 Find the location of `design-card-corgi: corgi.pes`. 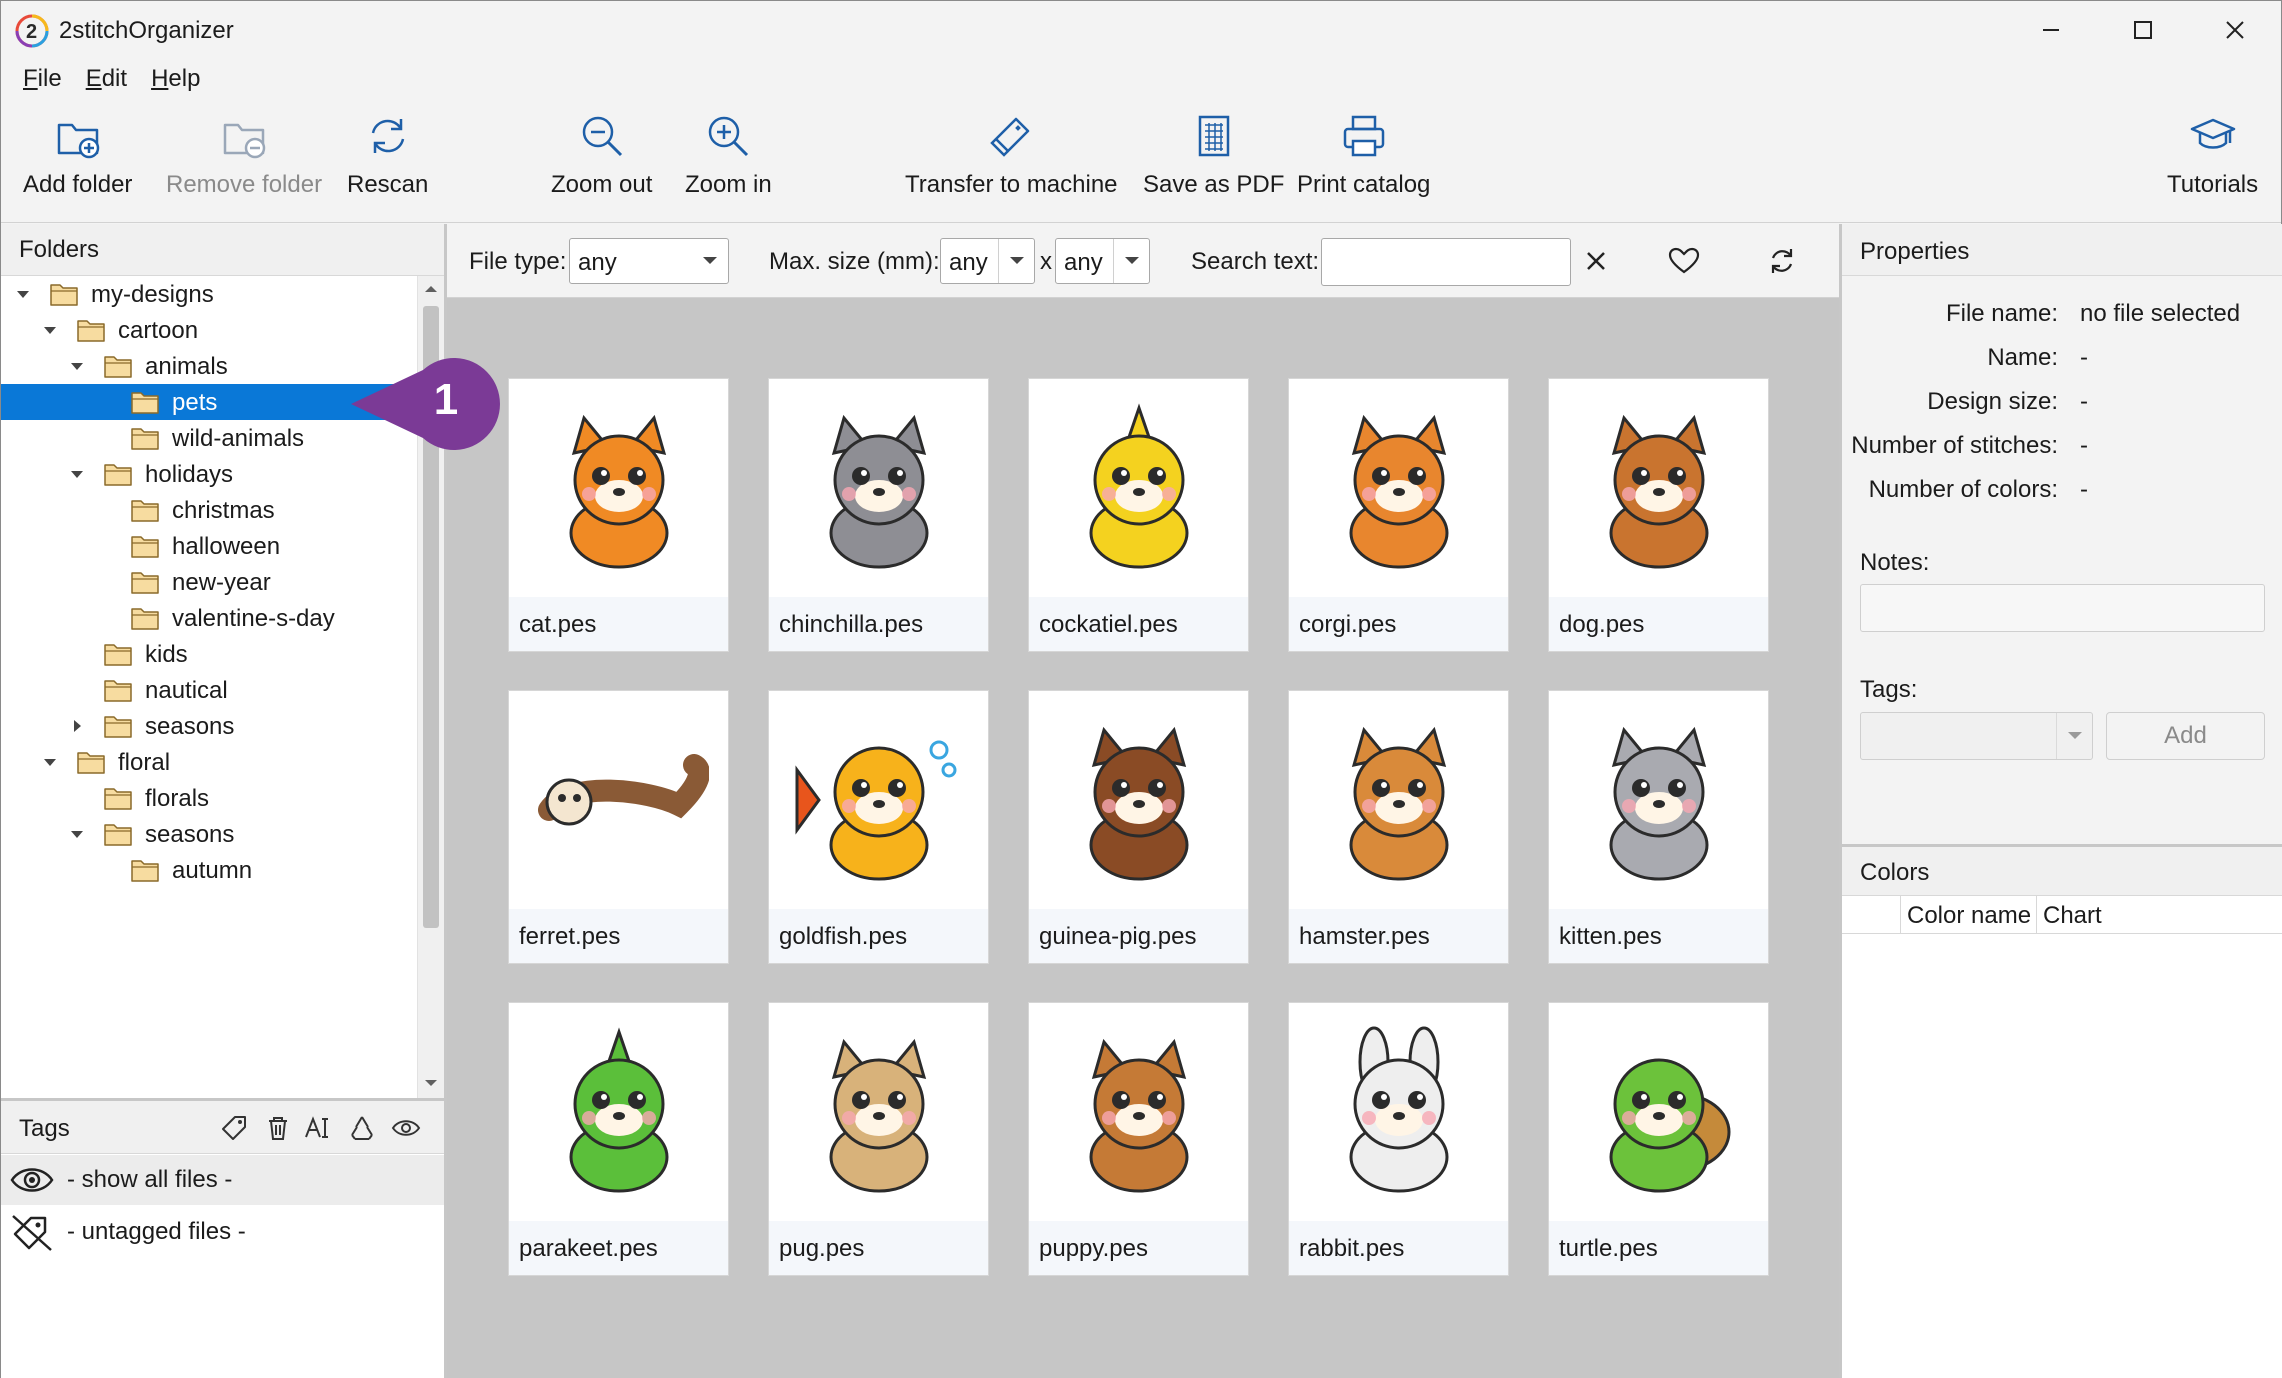

design-card-corgi: corgi.pes is located at coordinates (1398, 515).